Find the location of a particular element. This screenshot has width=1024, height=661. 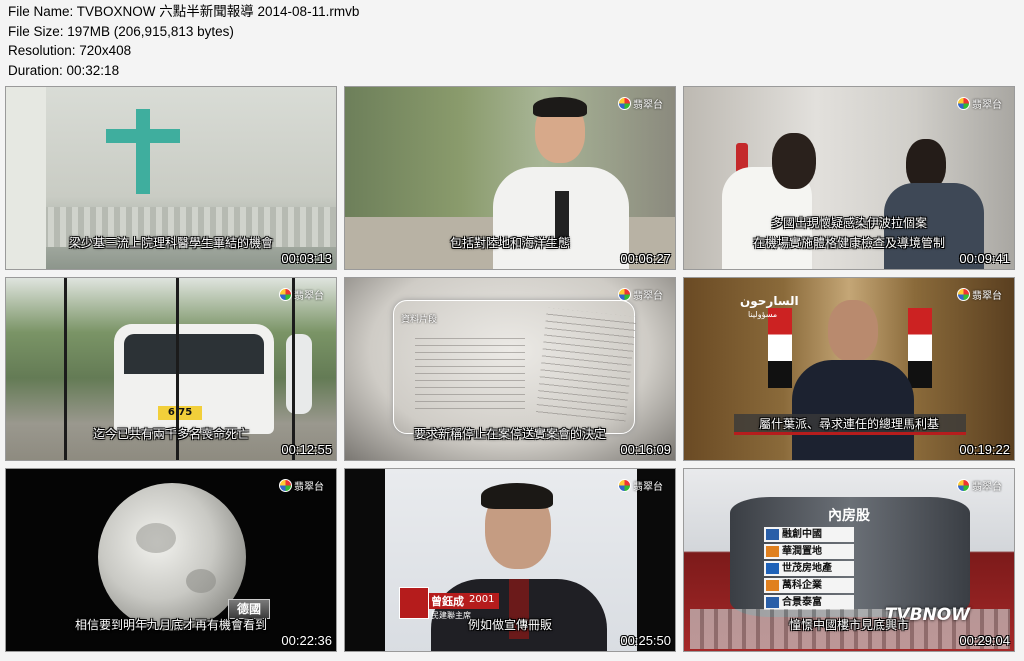

stock-item: 融創中國 is located at coordinates (809, 534).